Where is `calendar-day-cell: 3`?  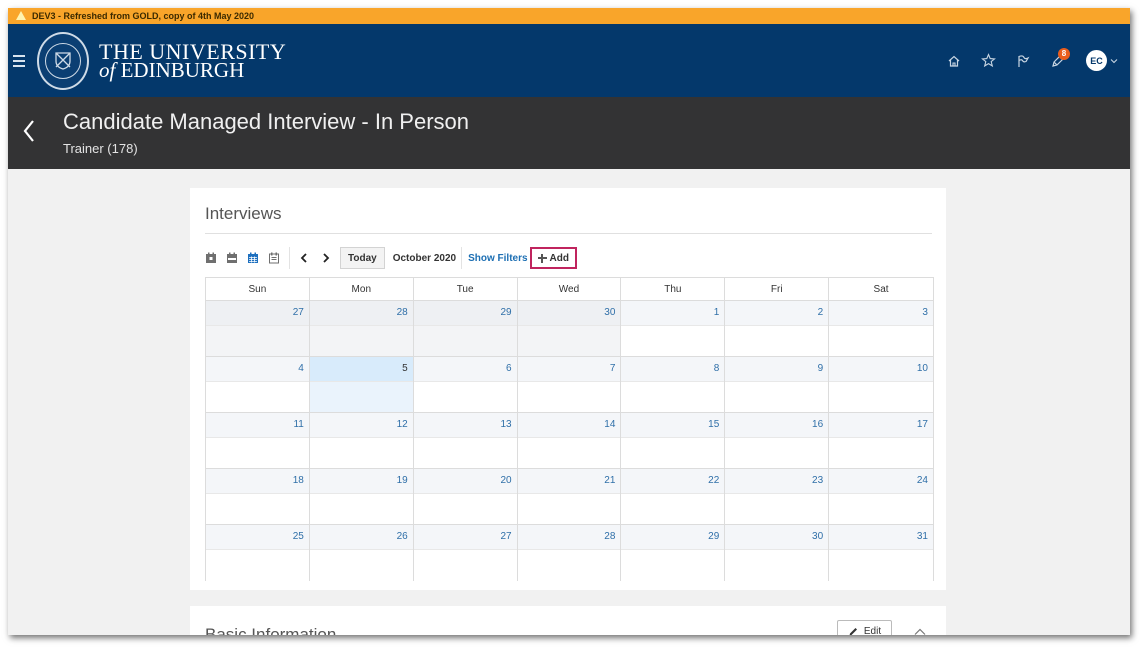
calendar-day-cell: 3 is located at coordinates (881, 328).